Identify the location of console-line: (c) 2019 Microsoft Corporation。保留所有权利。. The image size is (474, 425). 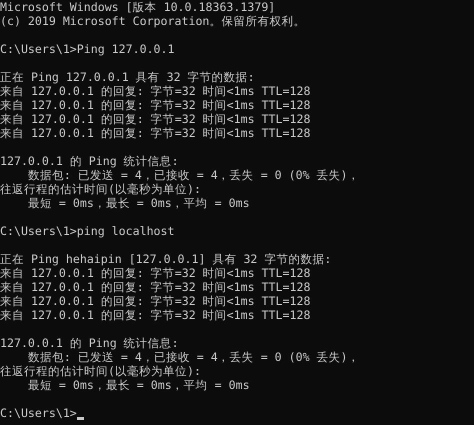
(153, 21).